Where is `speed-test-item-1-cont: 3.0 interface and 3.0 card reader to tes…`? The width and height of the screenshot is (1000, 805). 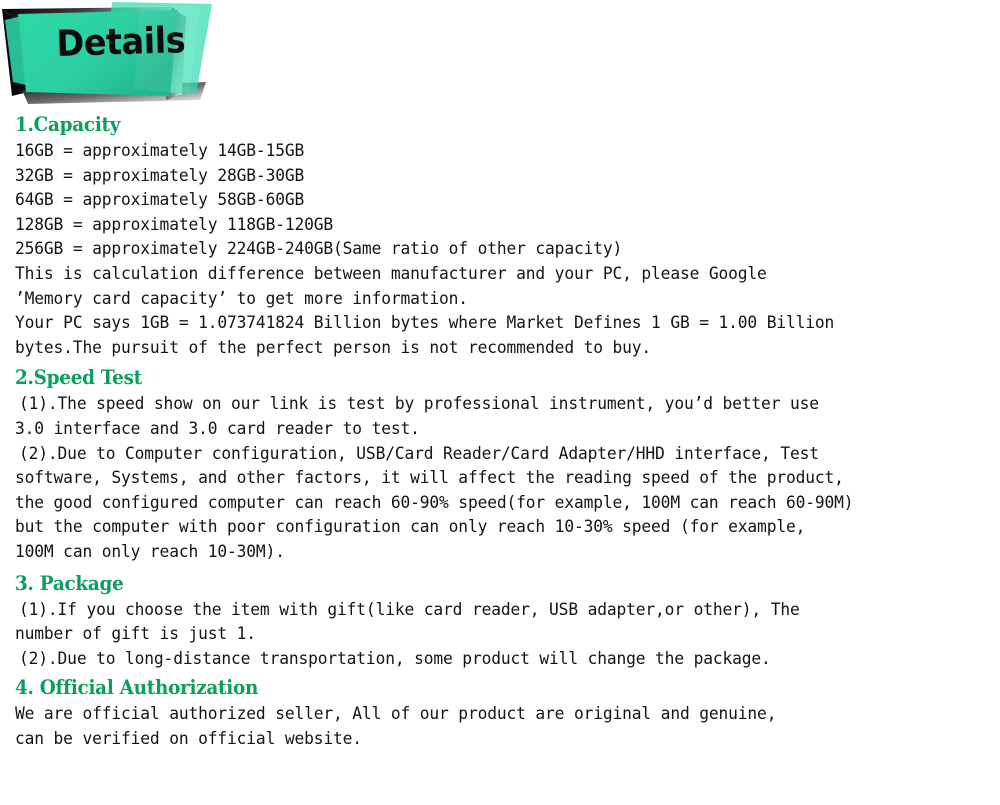 speed-test-item-1-cont: 3.0 interface and 3.0 card reader to tes… is located at coordinates (217, 428).